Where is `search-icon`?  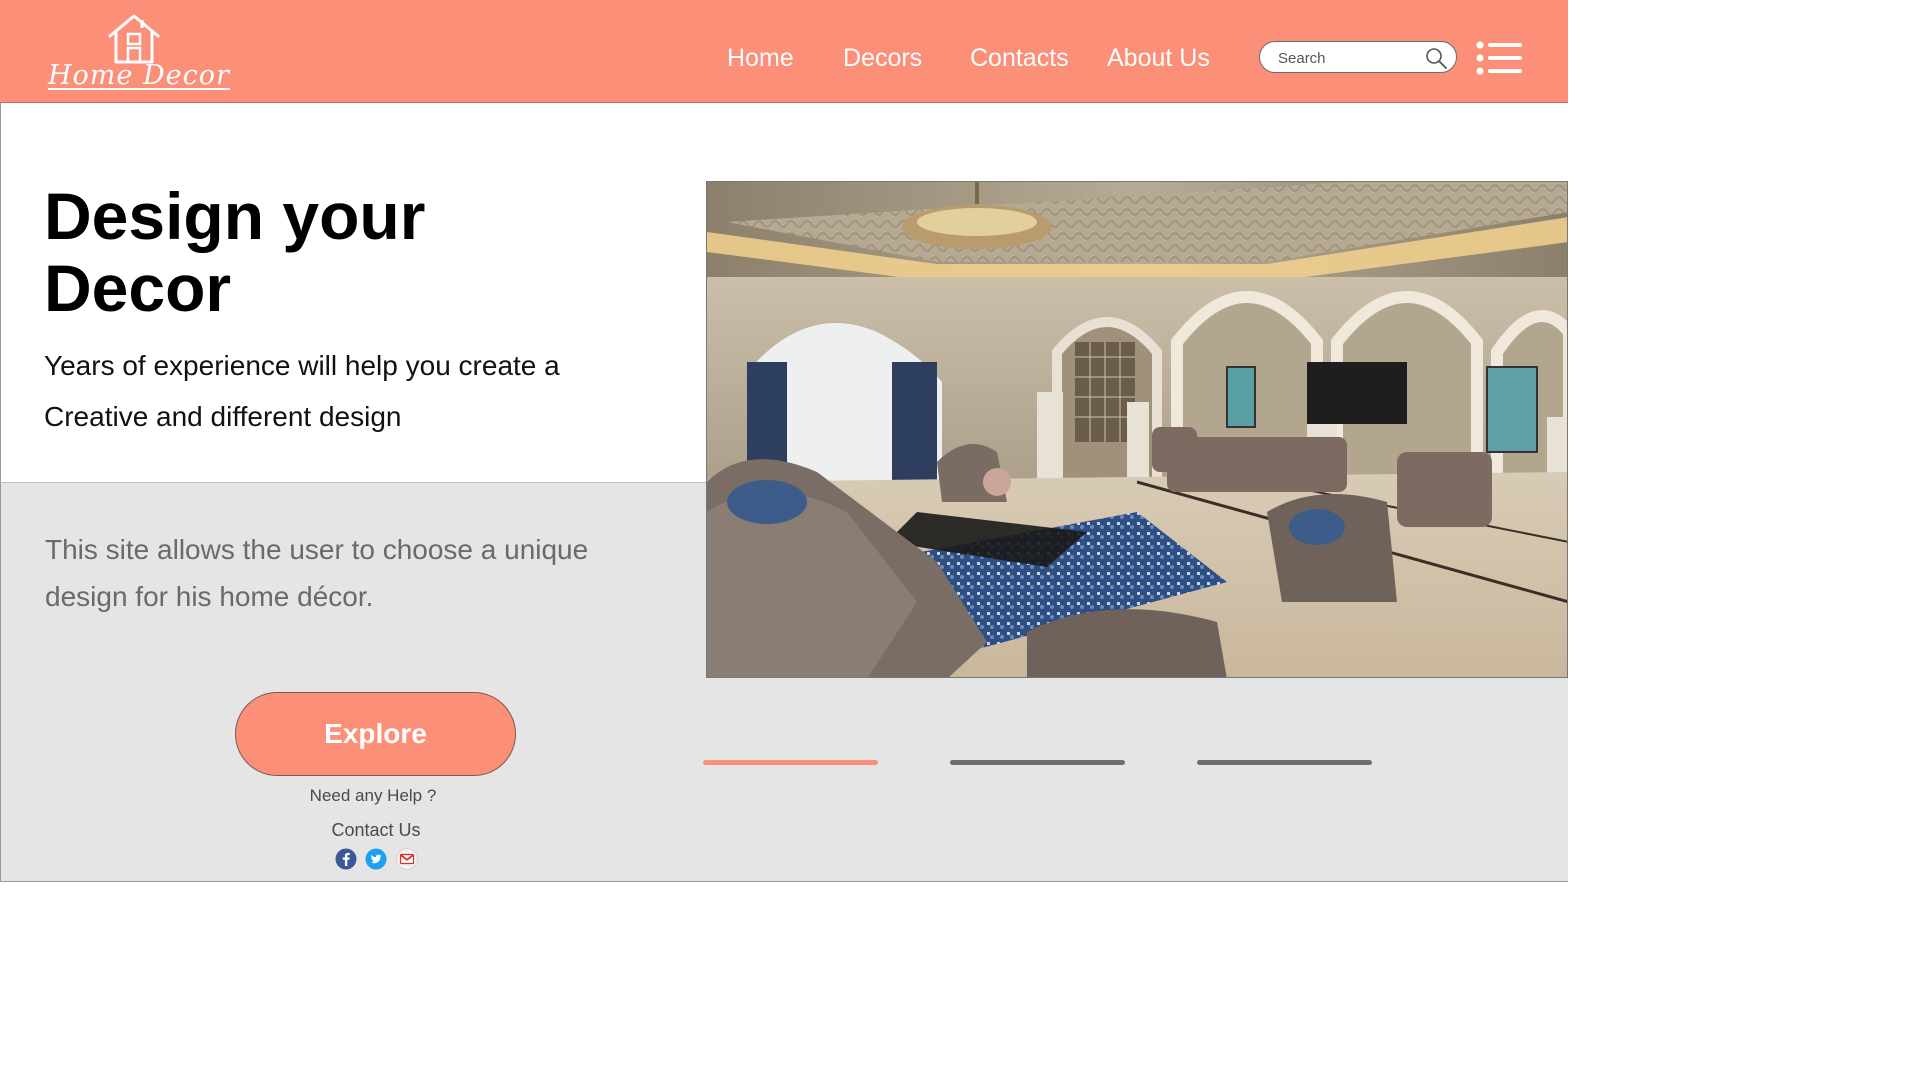
search-icon is located at coordinates (1436, 58).